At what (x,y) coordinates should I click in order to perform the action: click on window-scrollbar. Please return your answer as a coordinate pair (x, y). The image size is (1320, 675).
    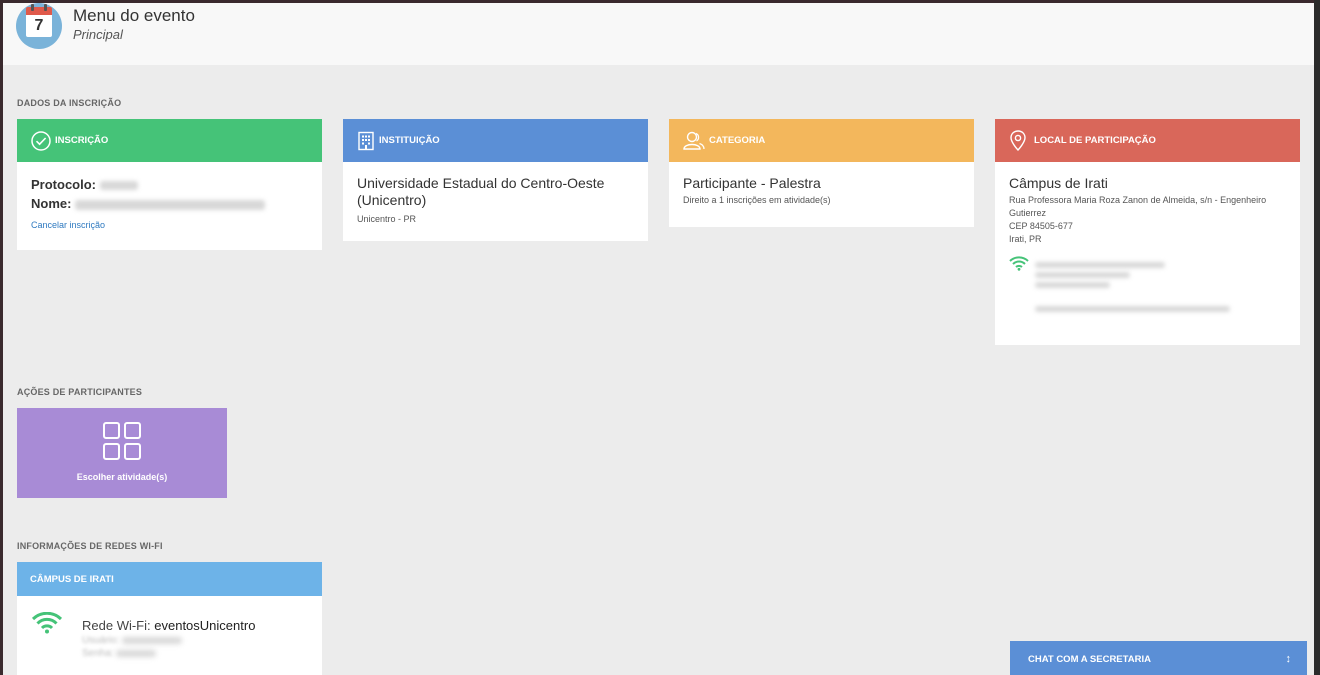
    Looking at the image, I should click on (1317, 337).